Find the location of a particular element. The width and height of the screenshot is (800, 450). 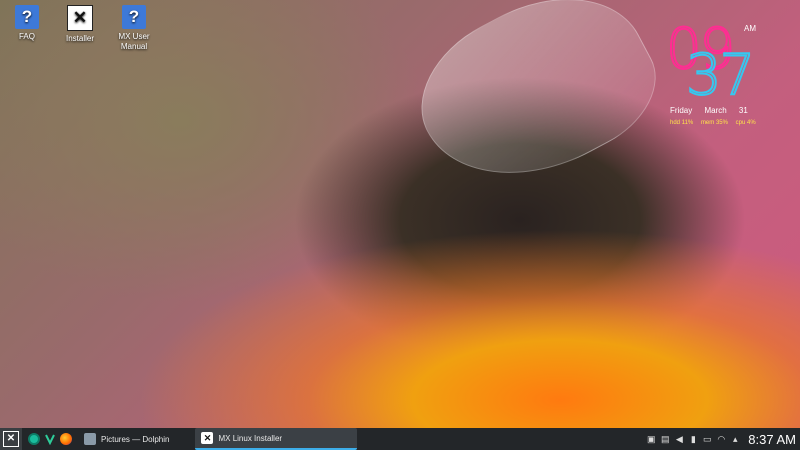

desktop-icon-label: Installer is located at coordinates (79, 38).